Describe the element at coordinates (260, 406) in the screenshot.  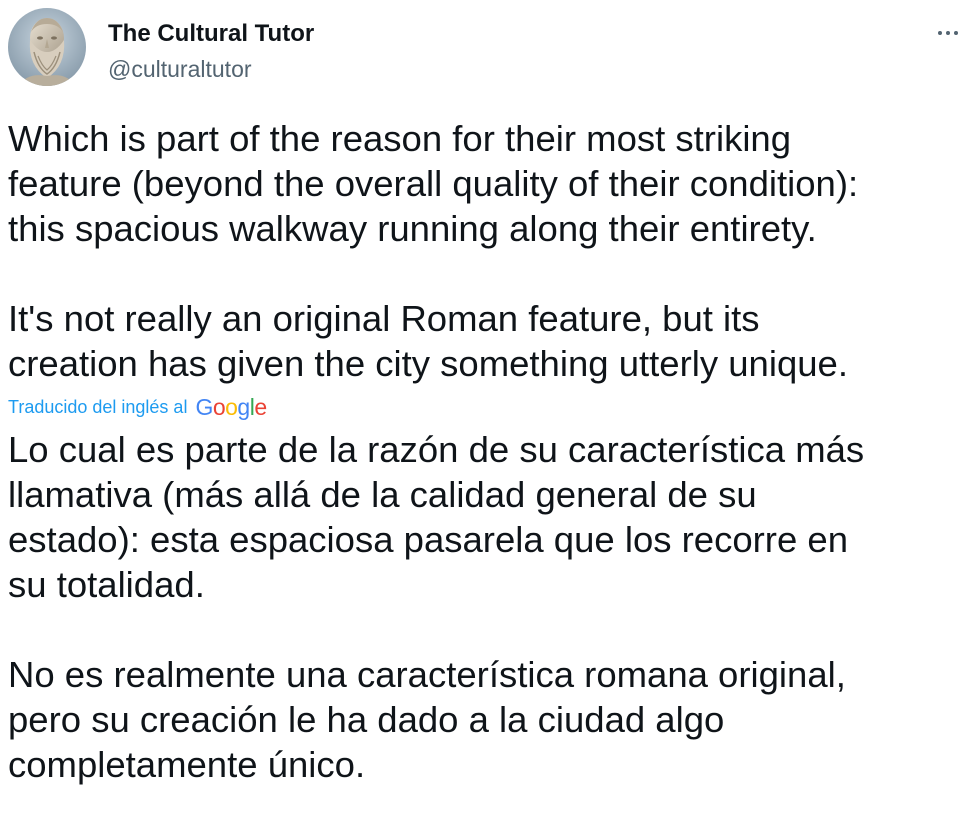
I see `google-letter: e` at that location.